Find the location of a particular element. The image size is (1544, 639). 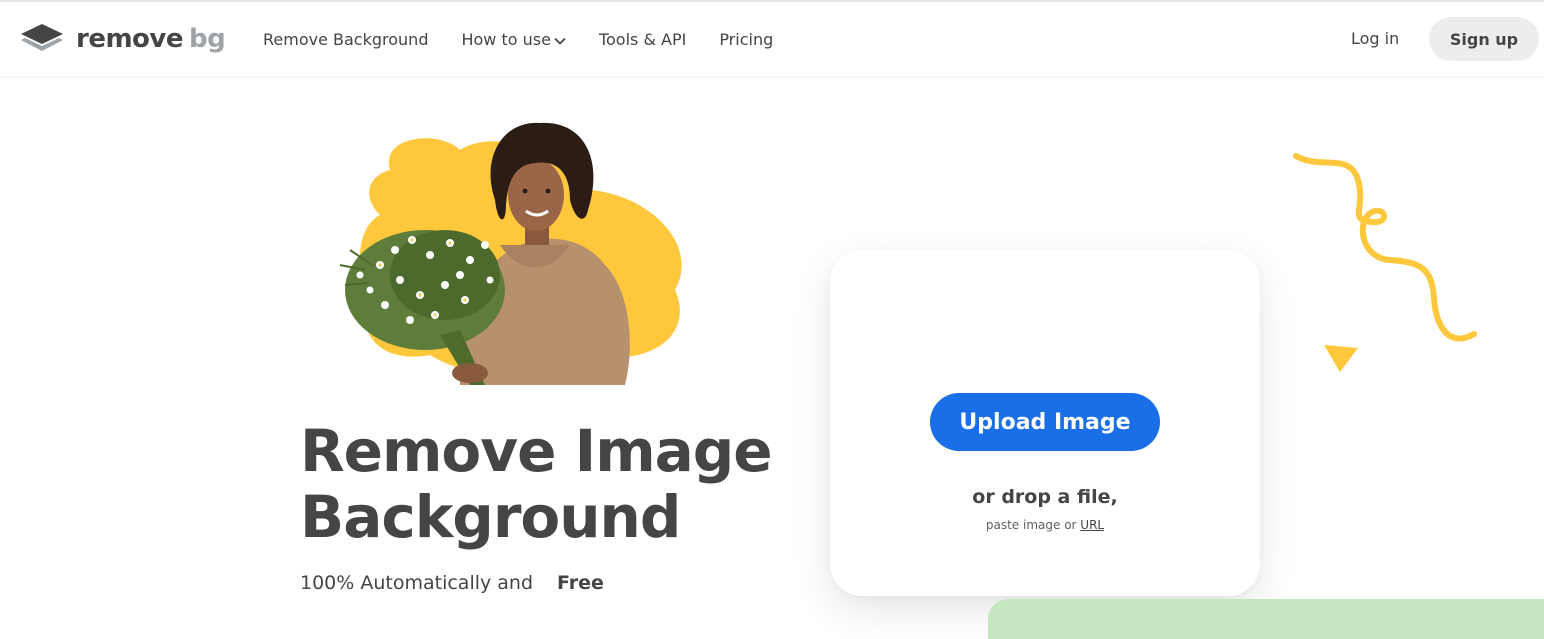

paste-image-text: paste image or URL is located at coordinates (1045, 525).